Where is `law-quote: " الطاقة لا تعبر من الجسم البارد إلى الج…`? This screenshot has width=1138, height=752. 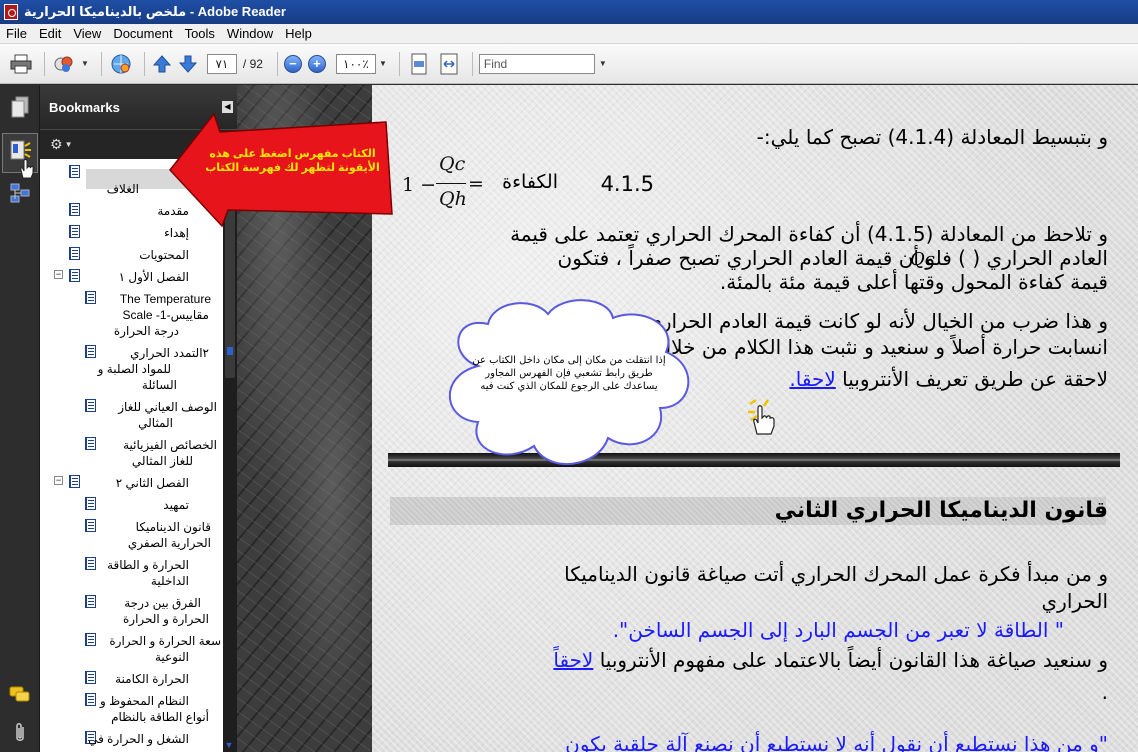 law-quote: " الطاقة لا تعبر من الجسم البارد إلى الج… is located at coordinates (838, 630).